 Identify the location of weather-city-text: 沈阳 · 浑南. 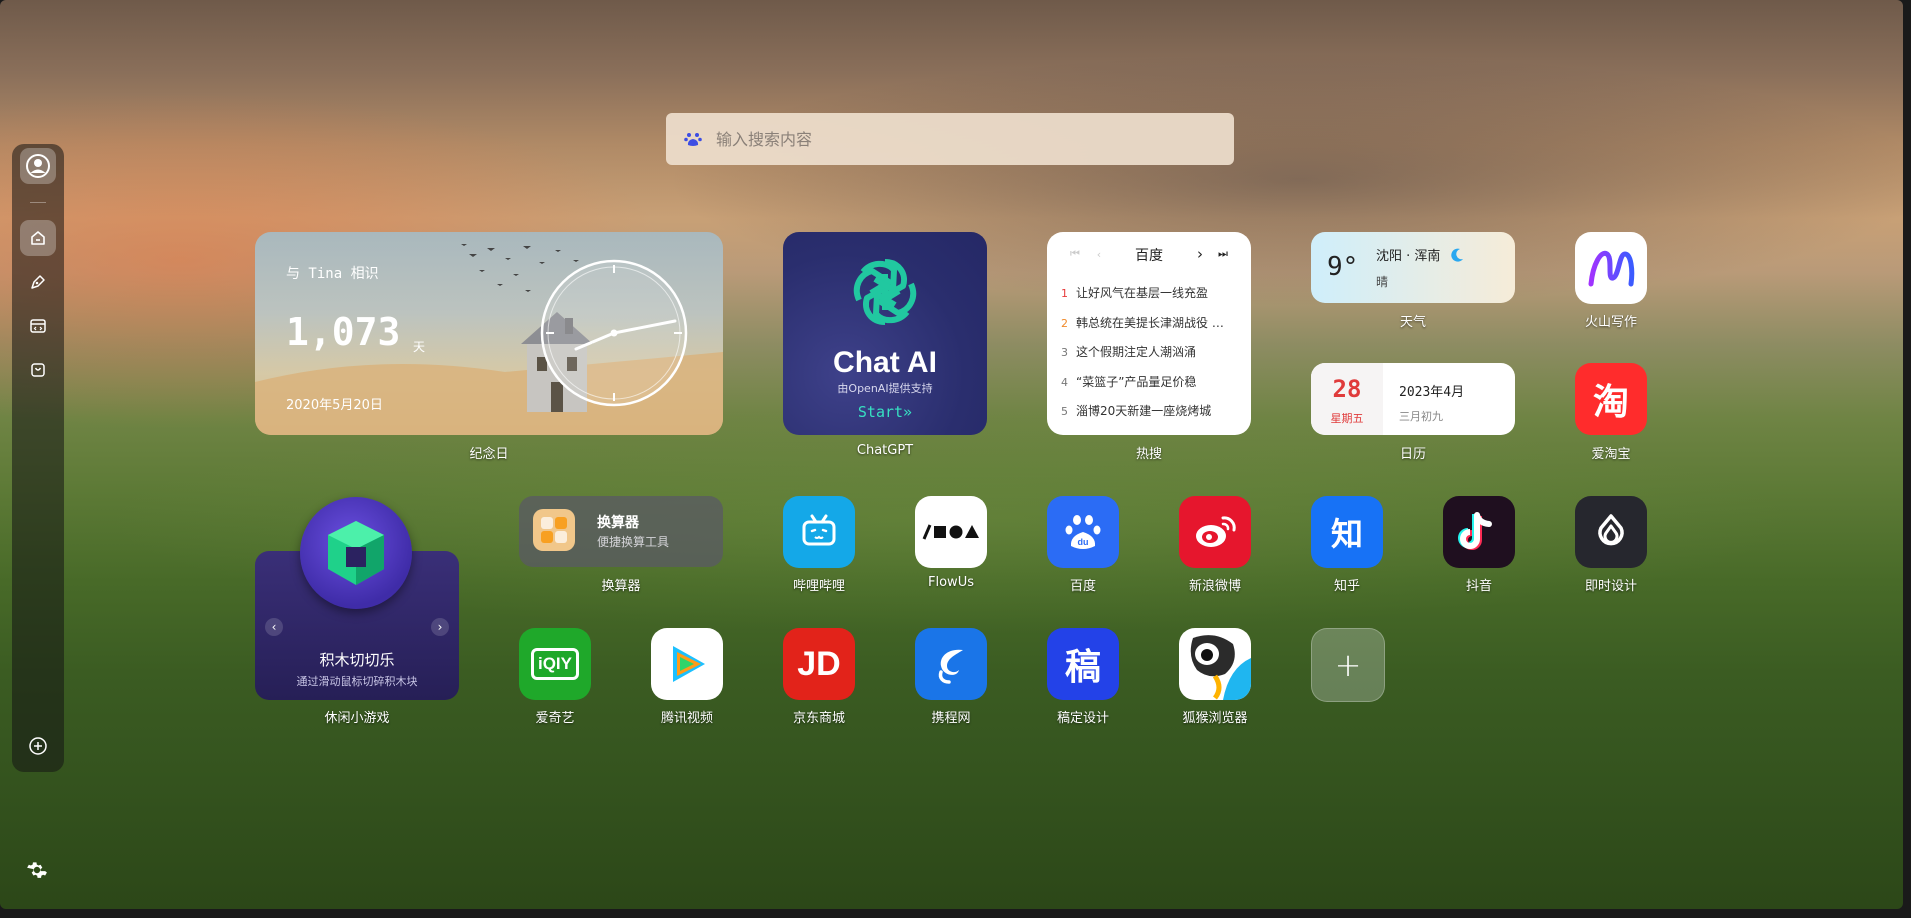
(1408, 256).